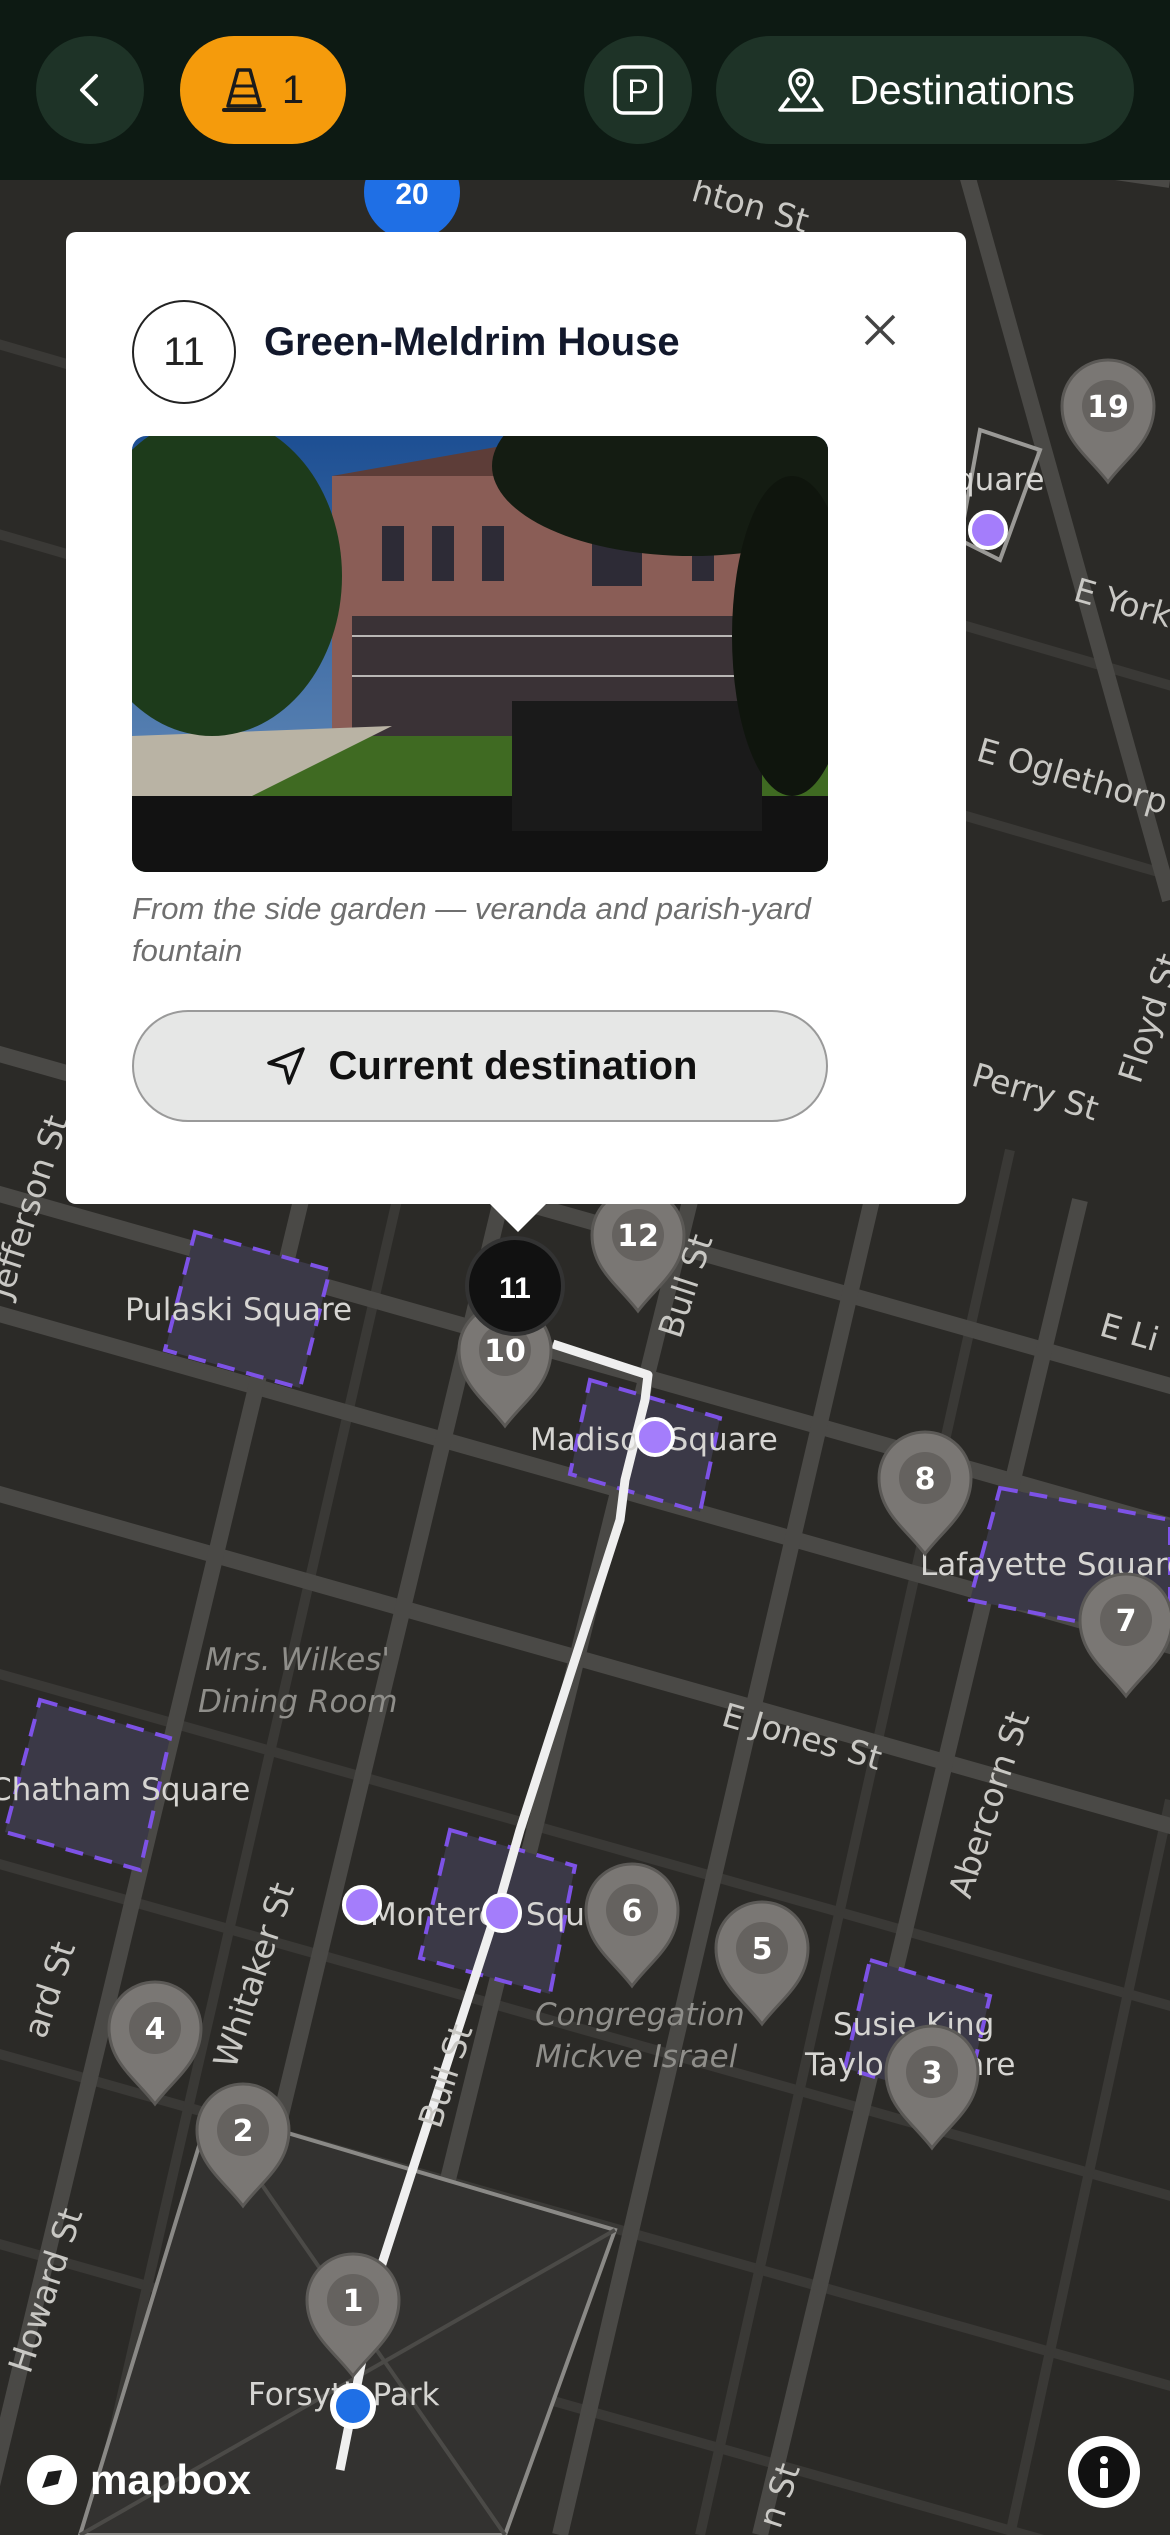  Describe the element at coordinates (513, 1065) in the screenshot. I see `current-destination-label: Current destination` at that location.